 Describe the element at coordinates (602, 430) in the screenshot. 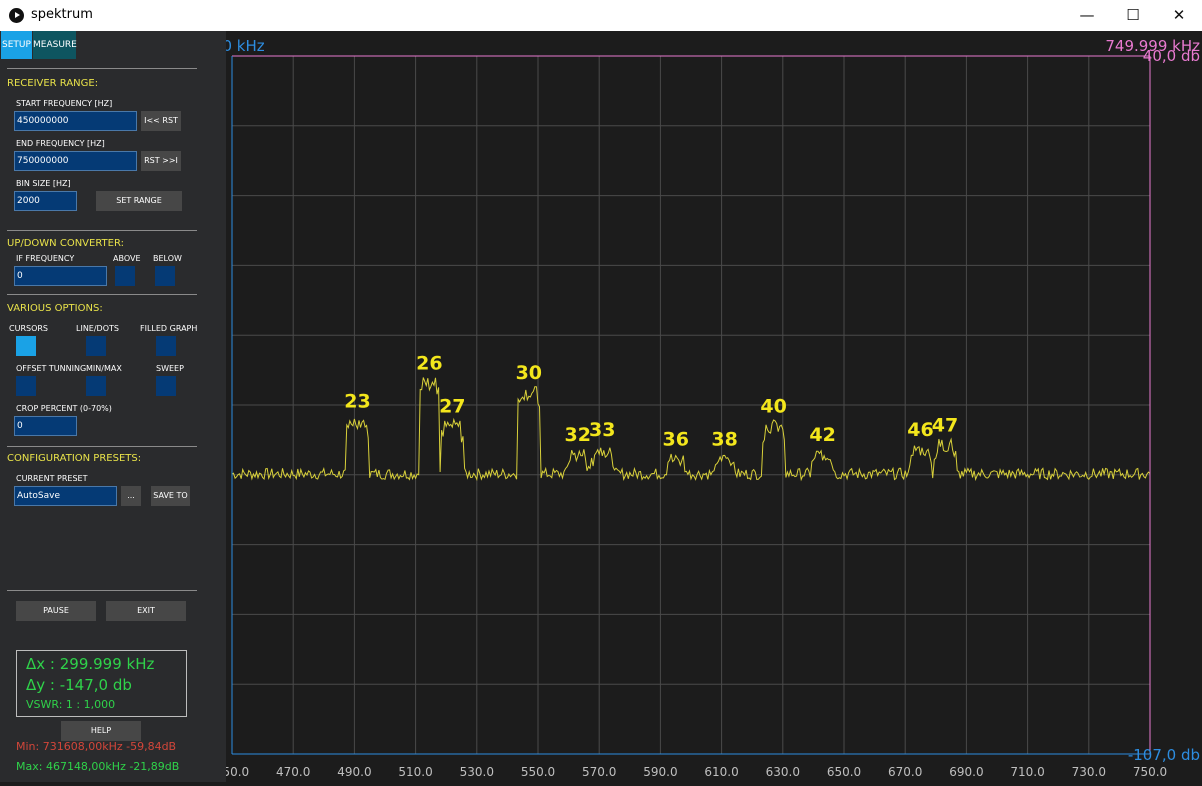

I see `channel-label: 33` at that location.